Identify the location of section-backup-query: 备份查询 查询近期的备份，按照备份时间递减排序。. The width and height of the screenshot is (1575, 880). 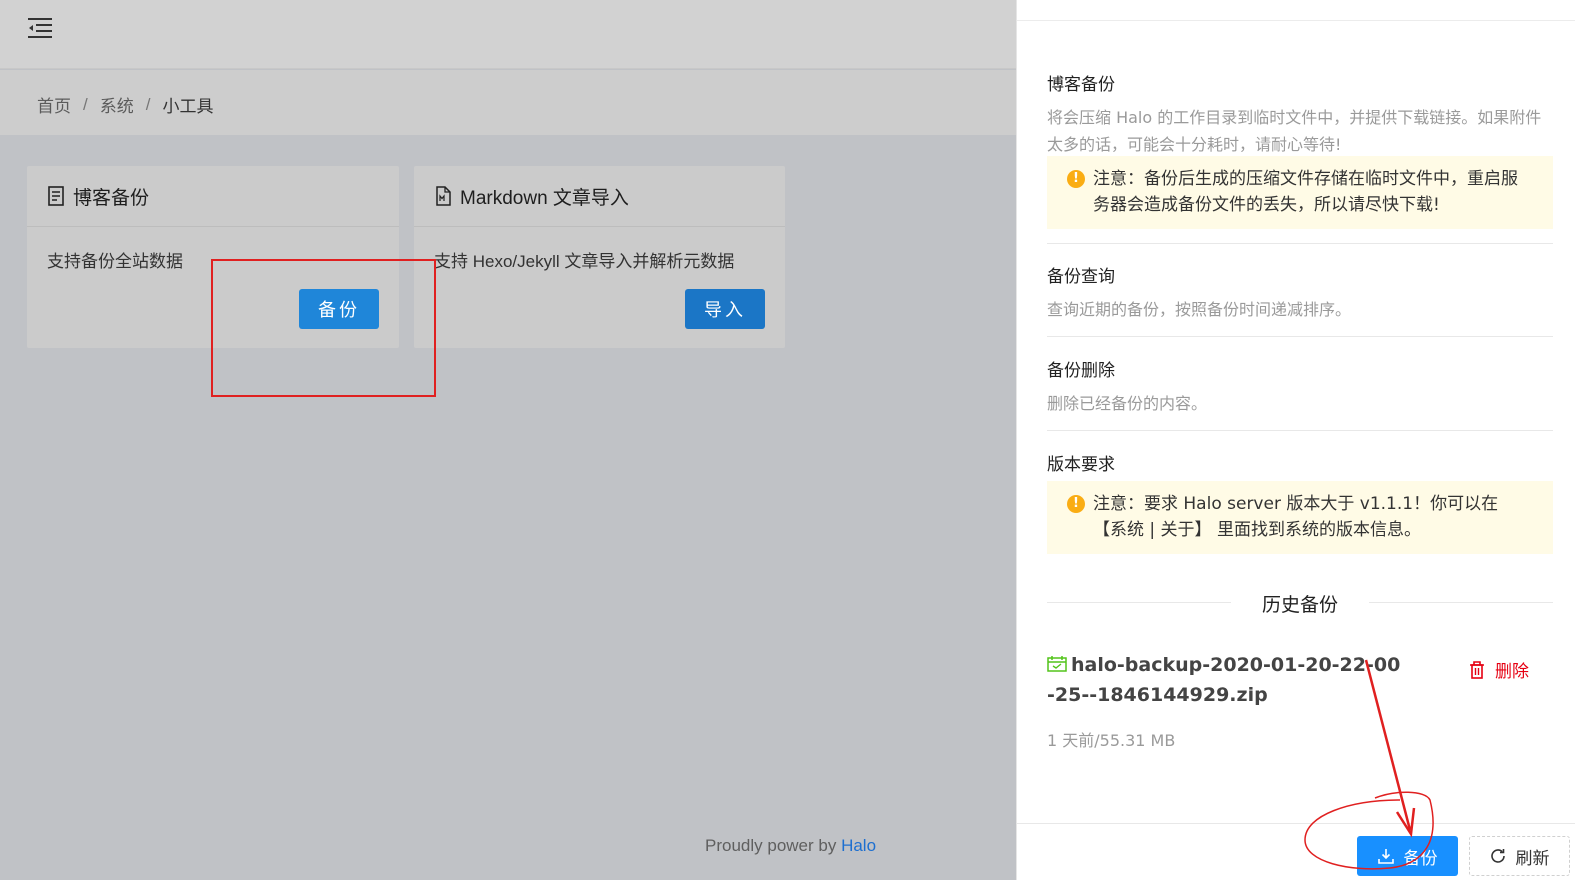
(1300, 292).